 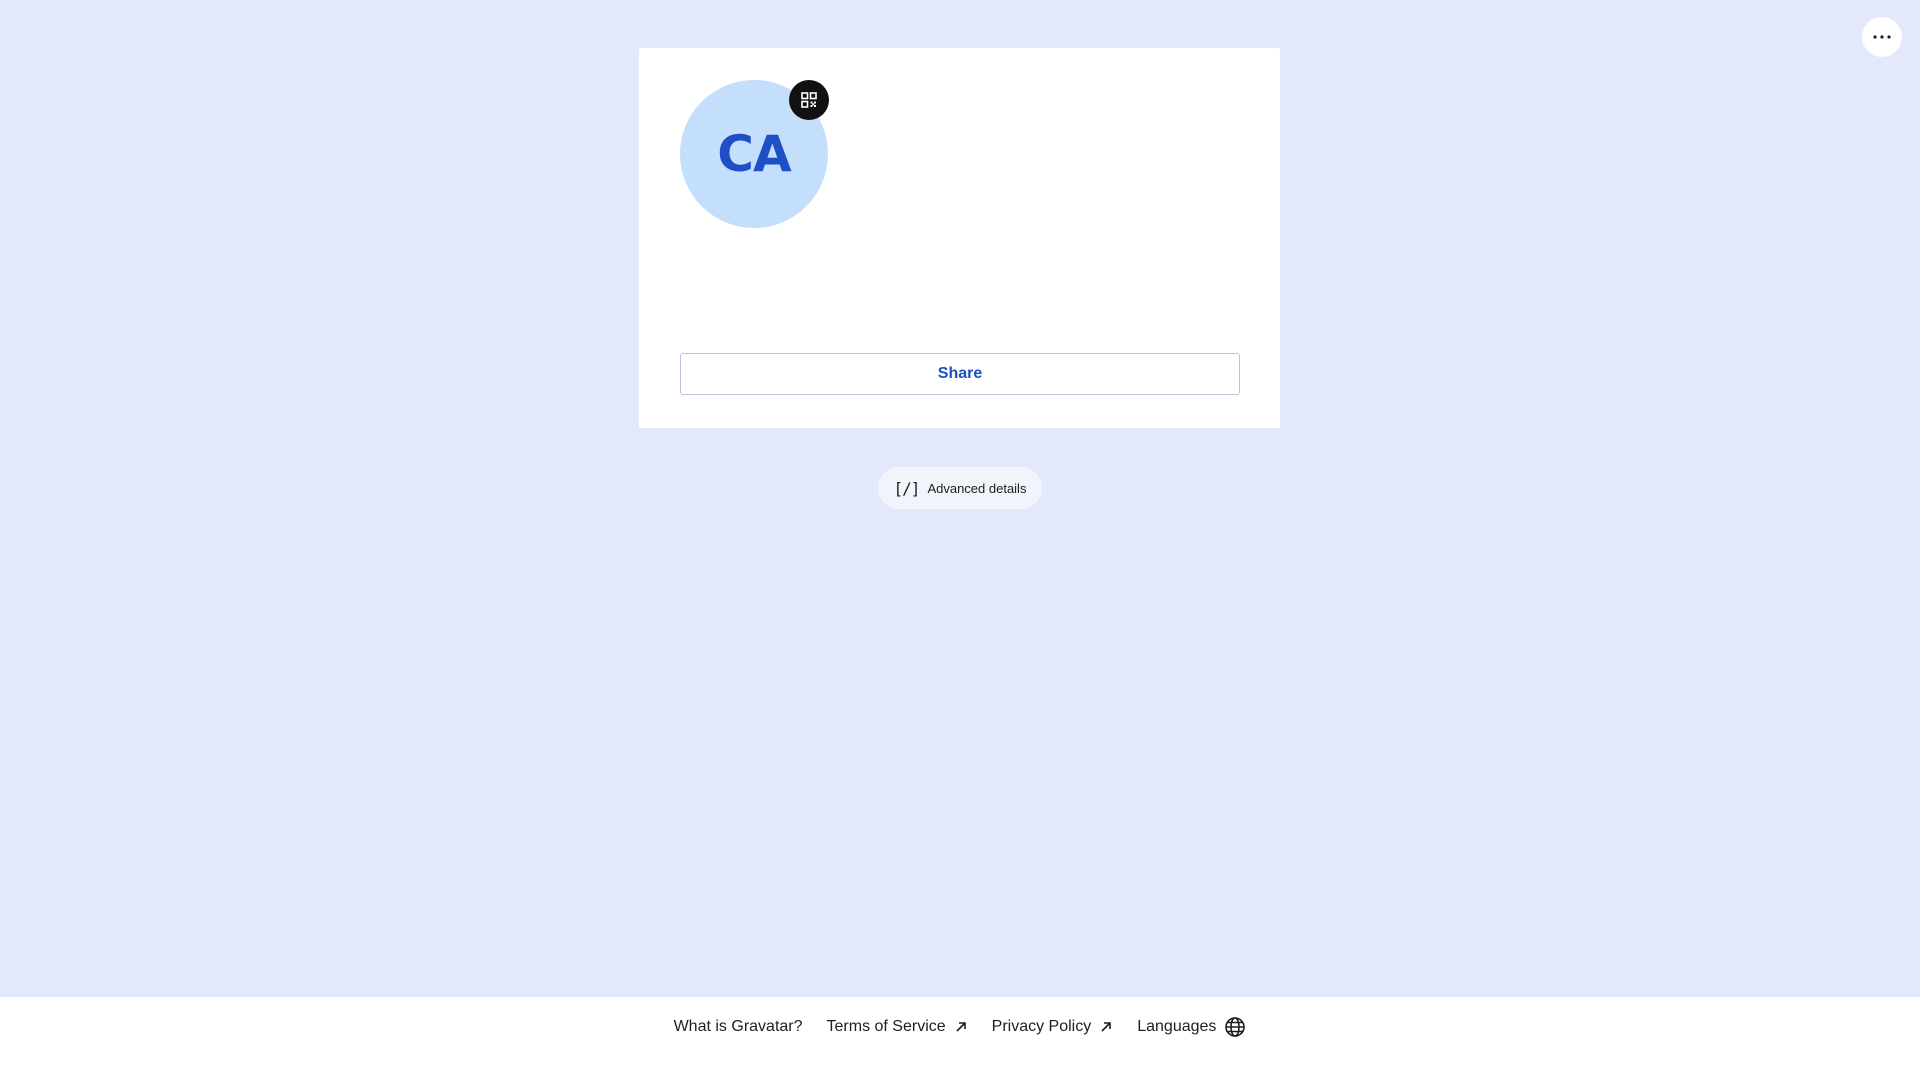 I want to click on advanced-details-button: [/] Advanced details, so click(x=960, y=488).